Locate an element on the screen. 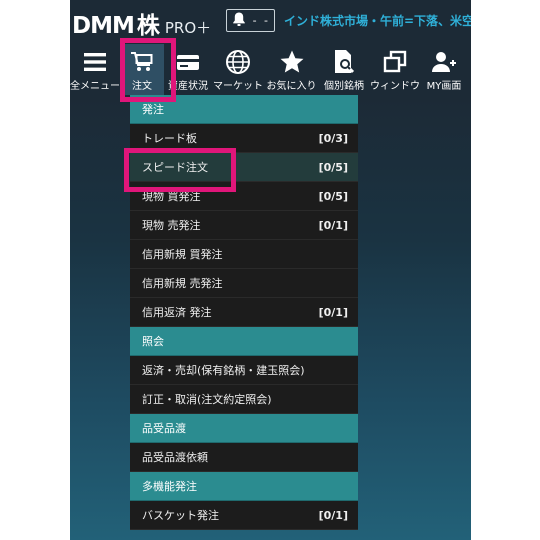  nav-individual-stock: 個別銘柄 is located at coordinates (344, 69).